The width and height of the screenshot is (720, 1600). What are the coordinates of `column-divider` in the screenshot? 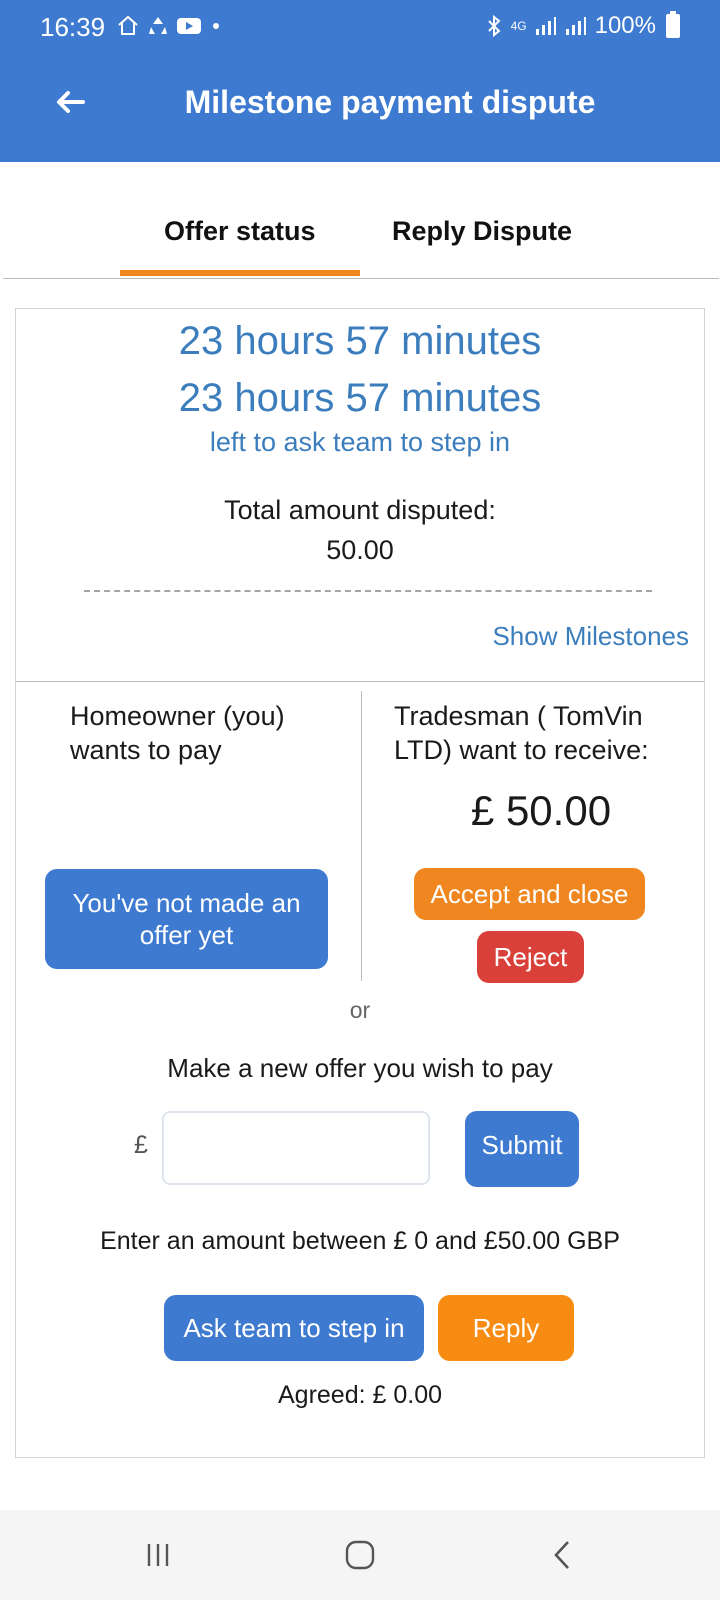 It's located at (361, 836).